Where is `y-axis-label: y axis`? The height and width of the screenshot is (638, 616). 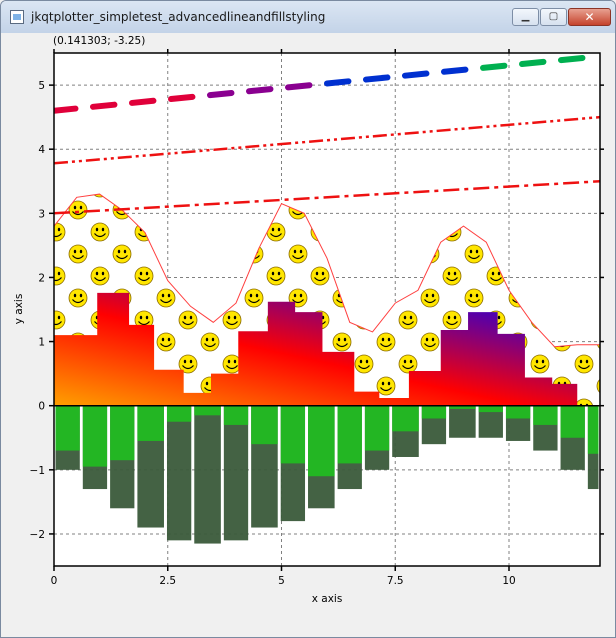
y-axis-label: y axis is located at coordinates (19, 309).